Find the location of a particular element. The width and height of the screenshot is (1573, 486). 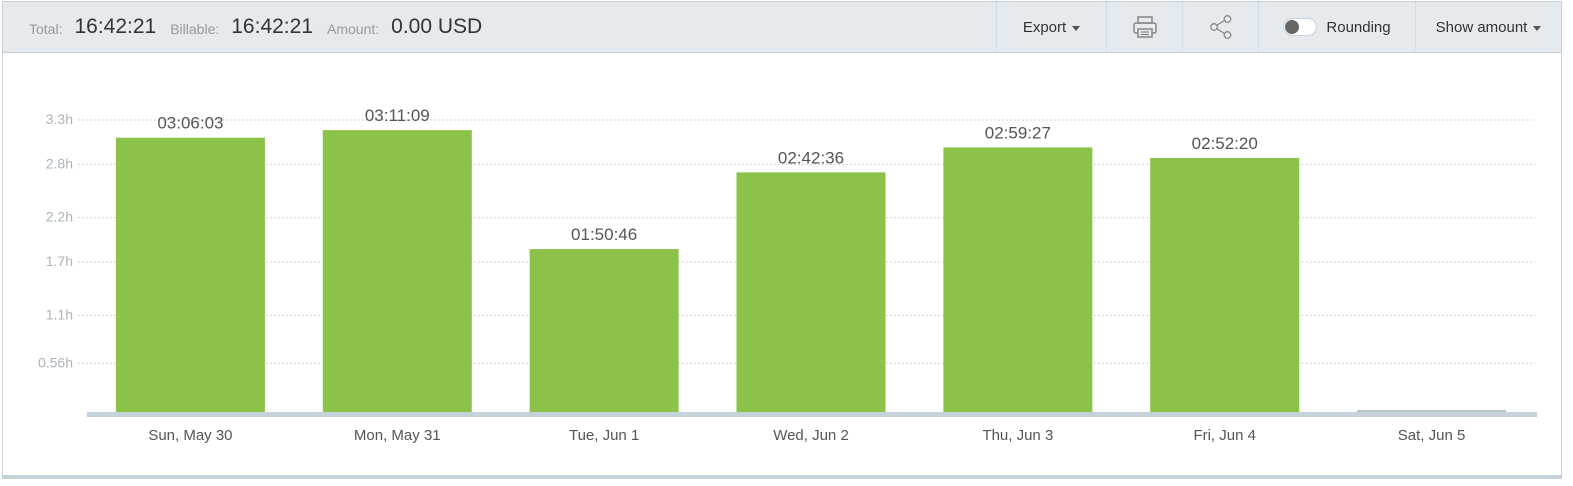

bar-data-label: 01:50:46 is located at coordinates (604, 234).